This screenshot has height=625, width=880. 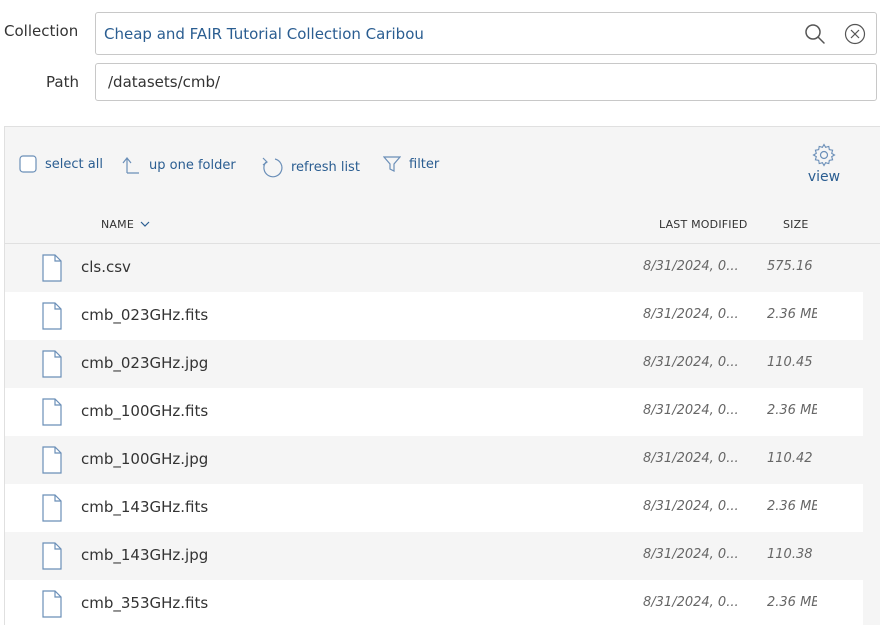 I want to click on file-name: cmb_143GHz.fits, so click(x=144, y=507).